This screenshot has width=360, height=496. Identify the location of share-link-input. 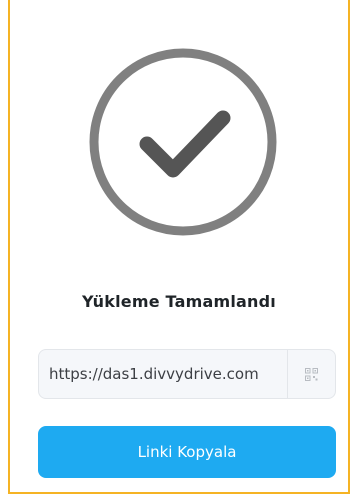
(163, 374).